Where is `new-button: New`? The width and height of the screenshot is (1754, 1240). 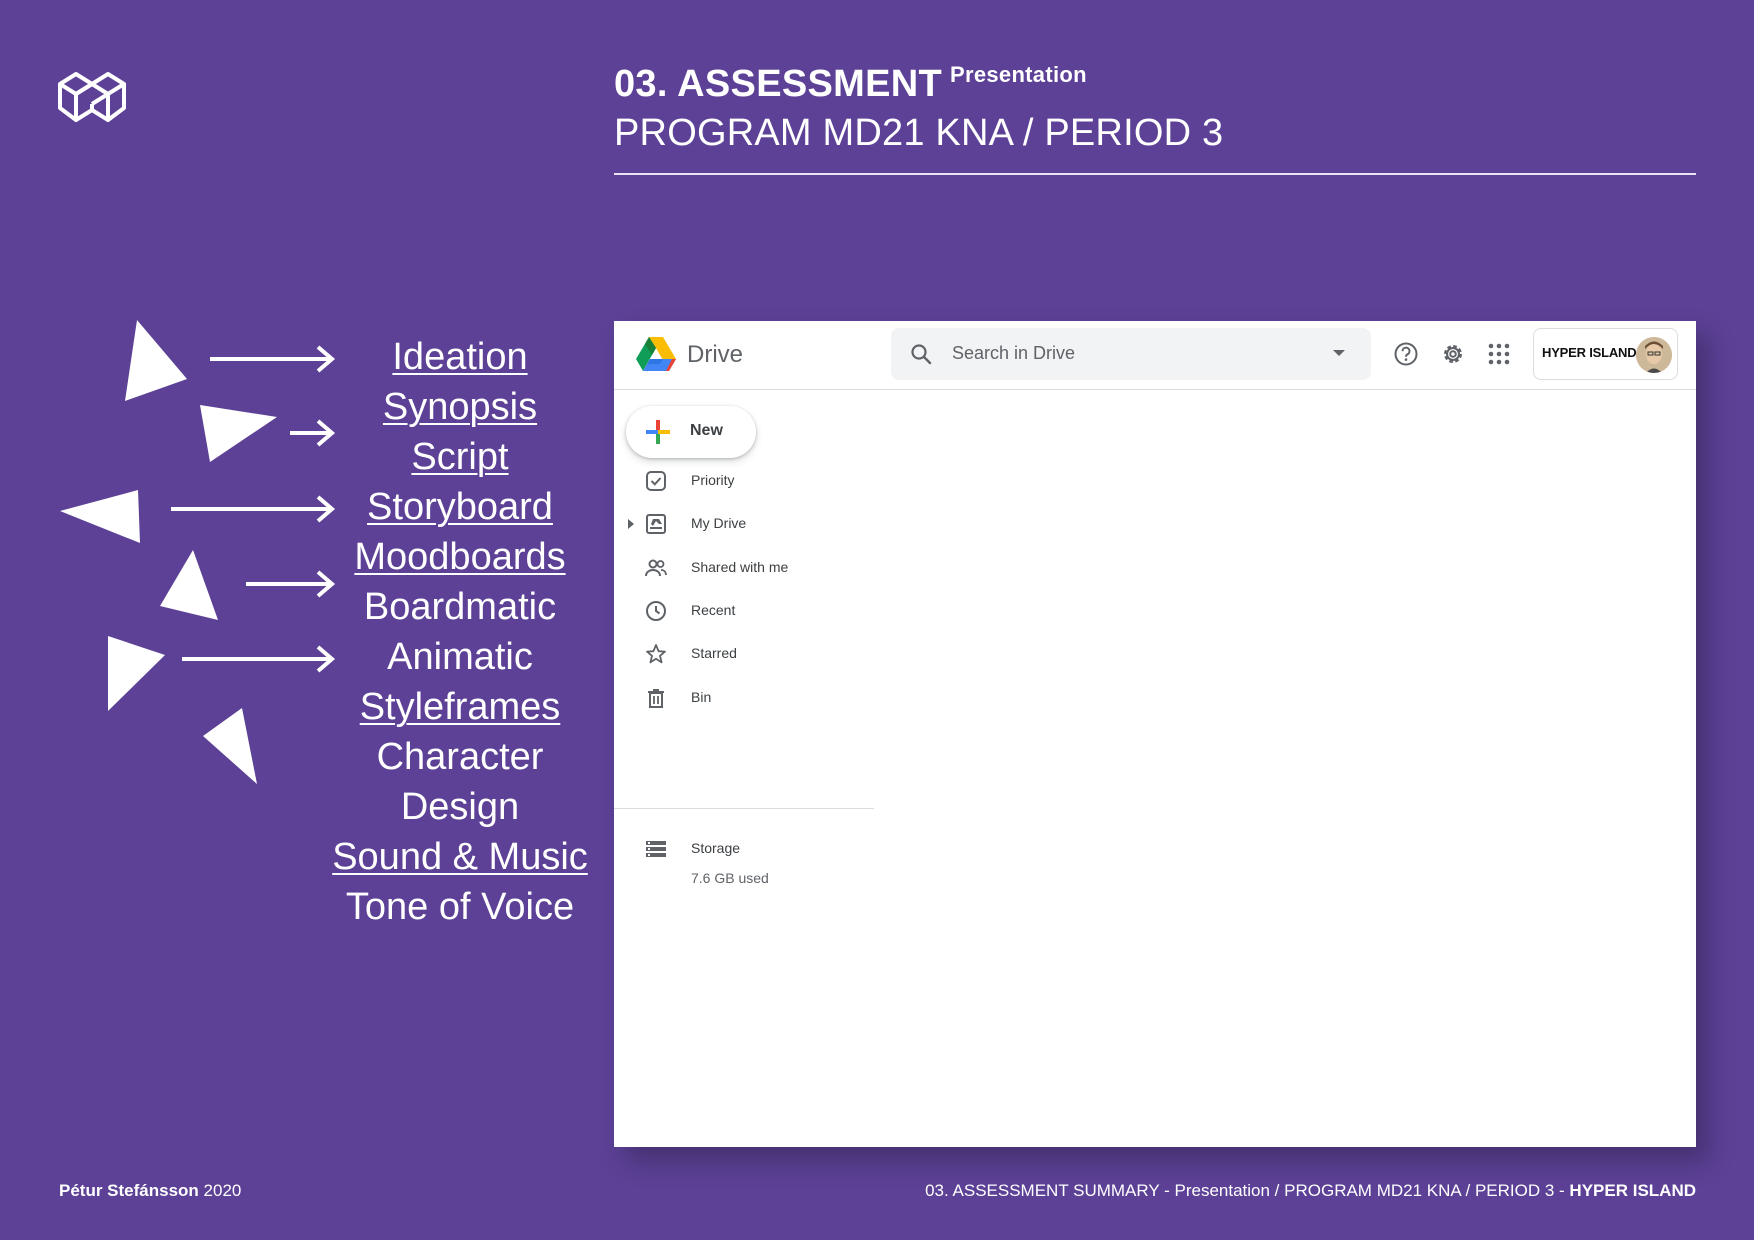 new-button: New is located at coordinates (691, 432).